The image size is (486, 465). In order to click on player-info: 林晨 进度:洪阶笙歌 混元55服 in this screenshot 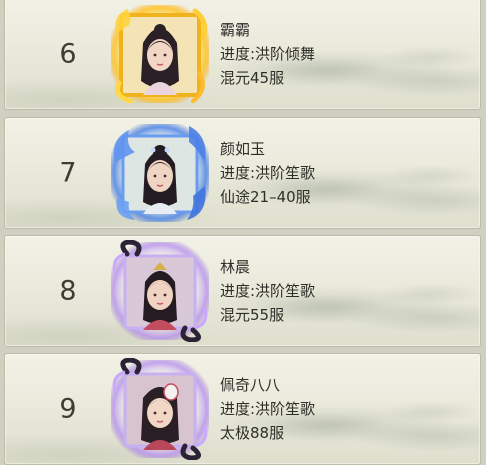, I will do `click(267, 291)`.